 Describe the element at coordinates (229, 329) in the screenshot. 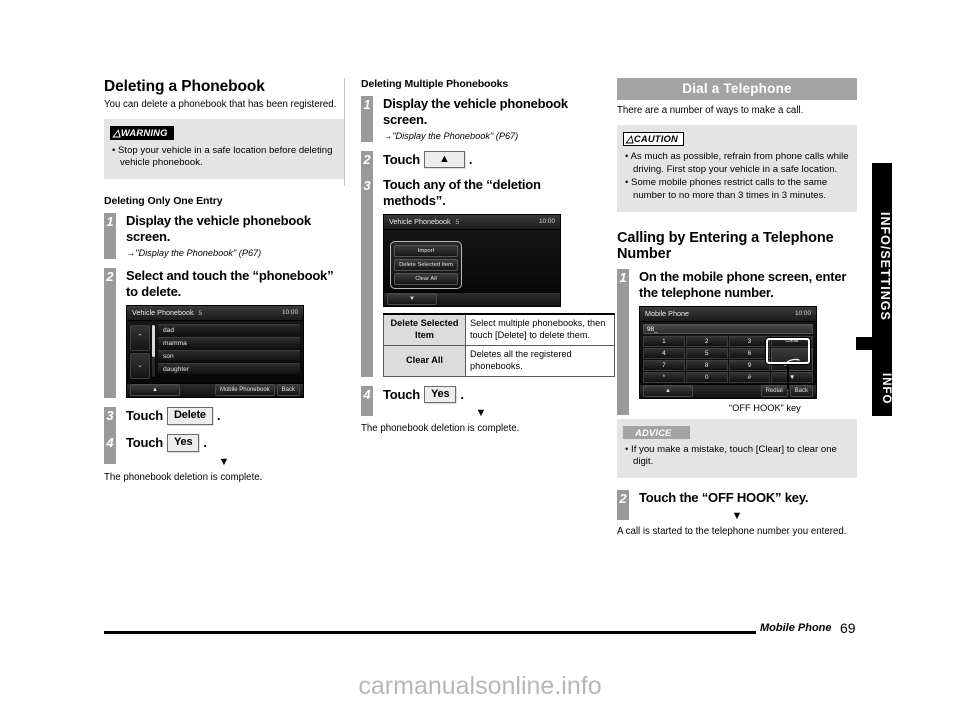

I see `list-item: dad` at that location.